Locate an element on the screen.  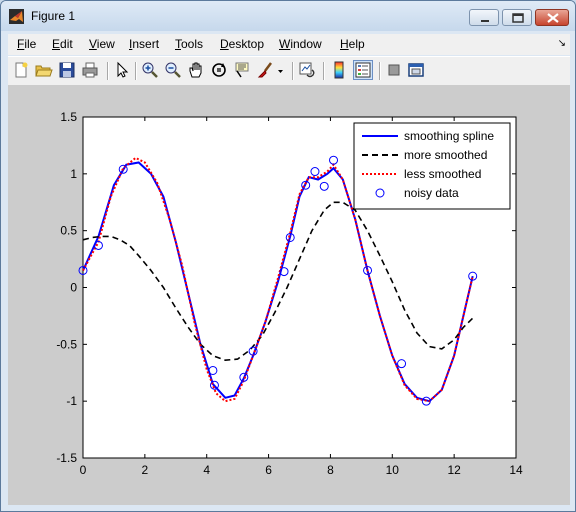
link-plot-icon is located at coordinates (307, 70).